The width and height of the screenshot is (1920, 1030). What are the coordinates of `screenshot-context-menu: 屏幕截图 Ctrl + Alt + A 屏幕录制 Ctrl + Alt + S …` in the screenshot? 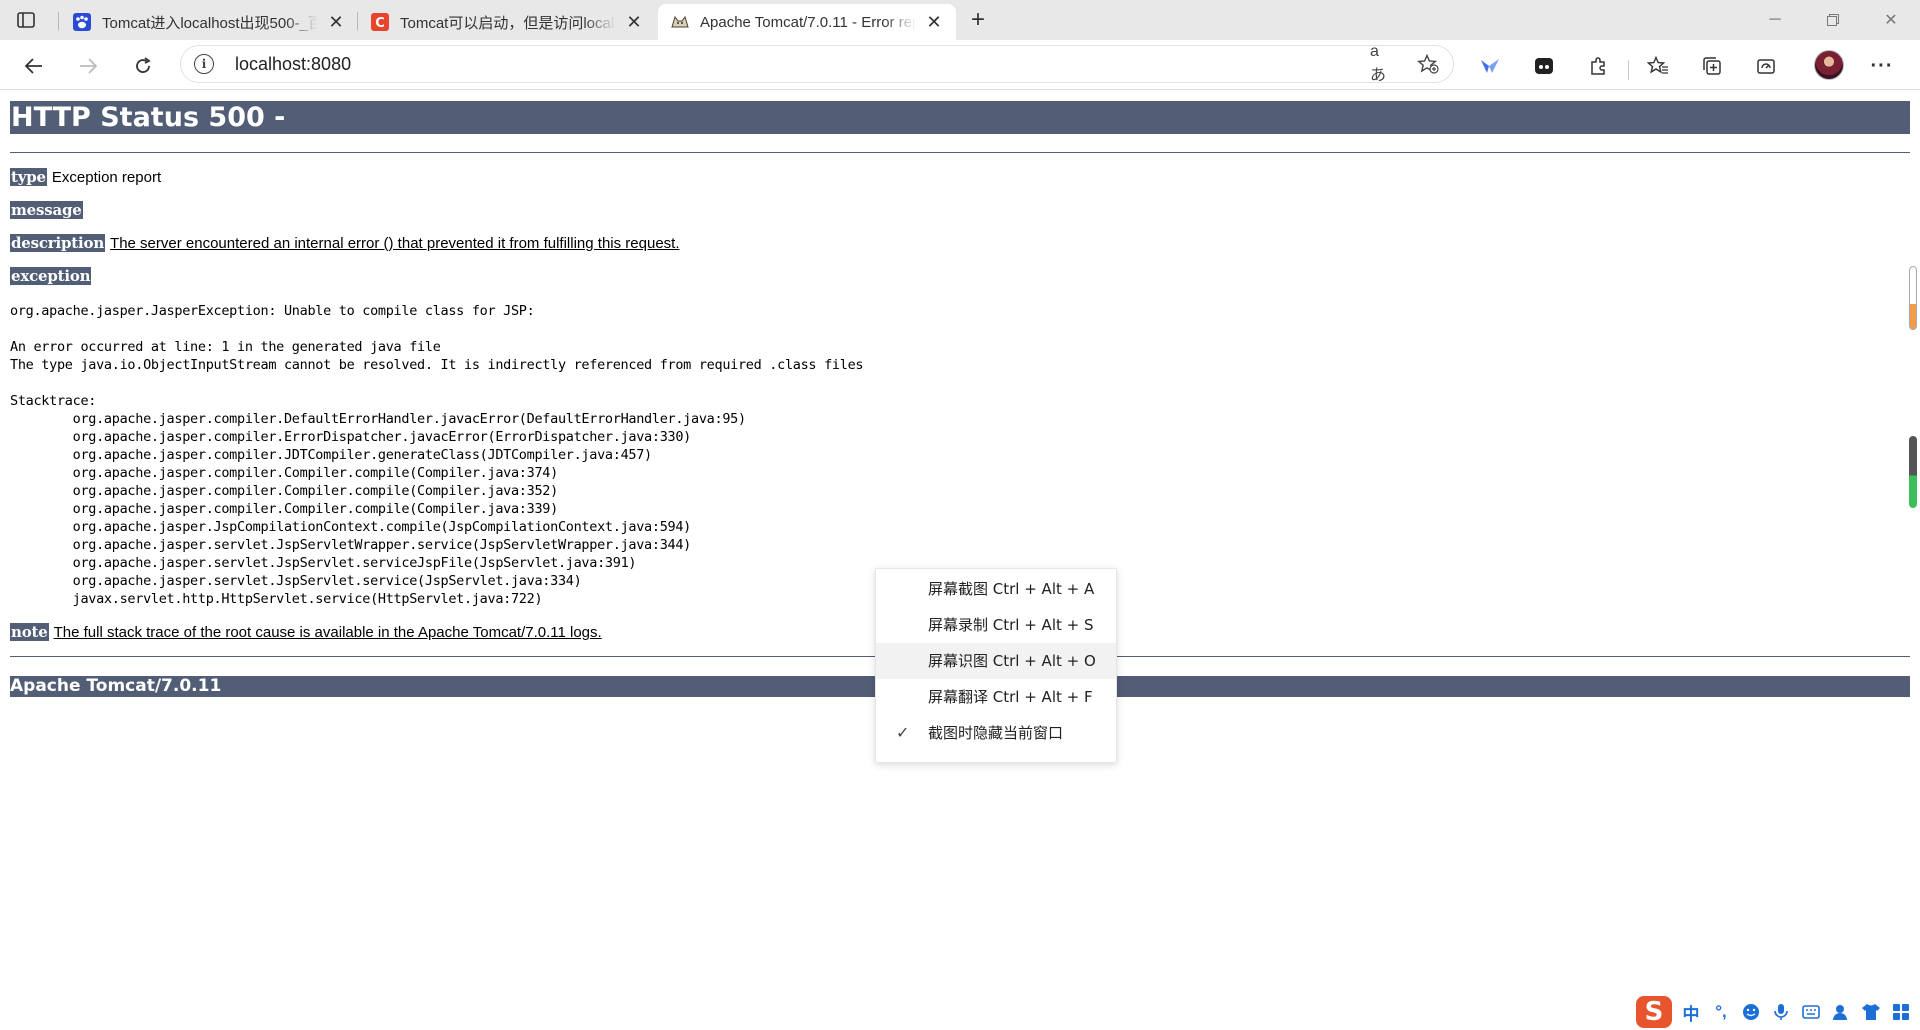 It's located at (996, 665).